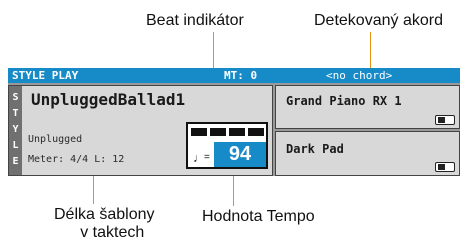  What do you see at coordinates (240, 154) in the screenshot?
I see `tempo-value: 94` at bounding box center [240, 154].